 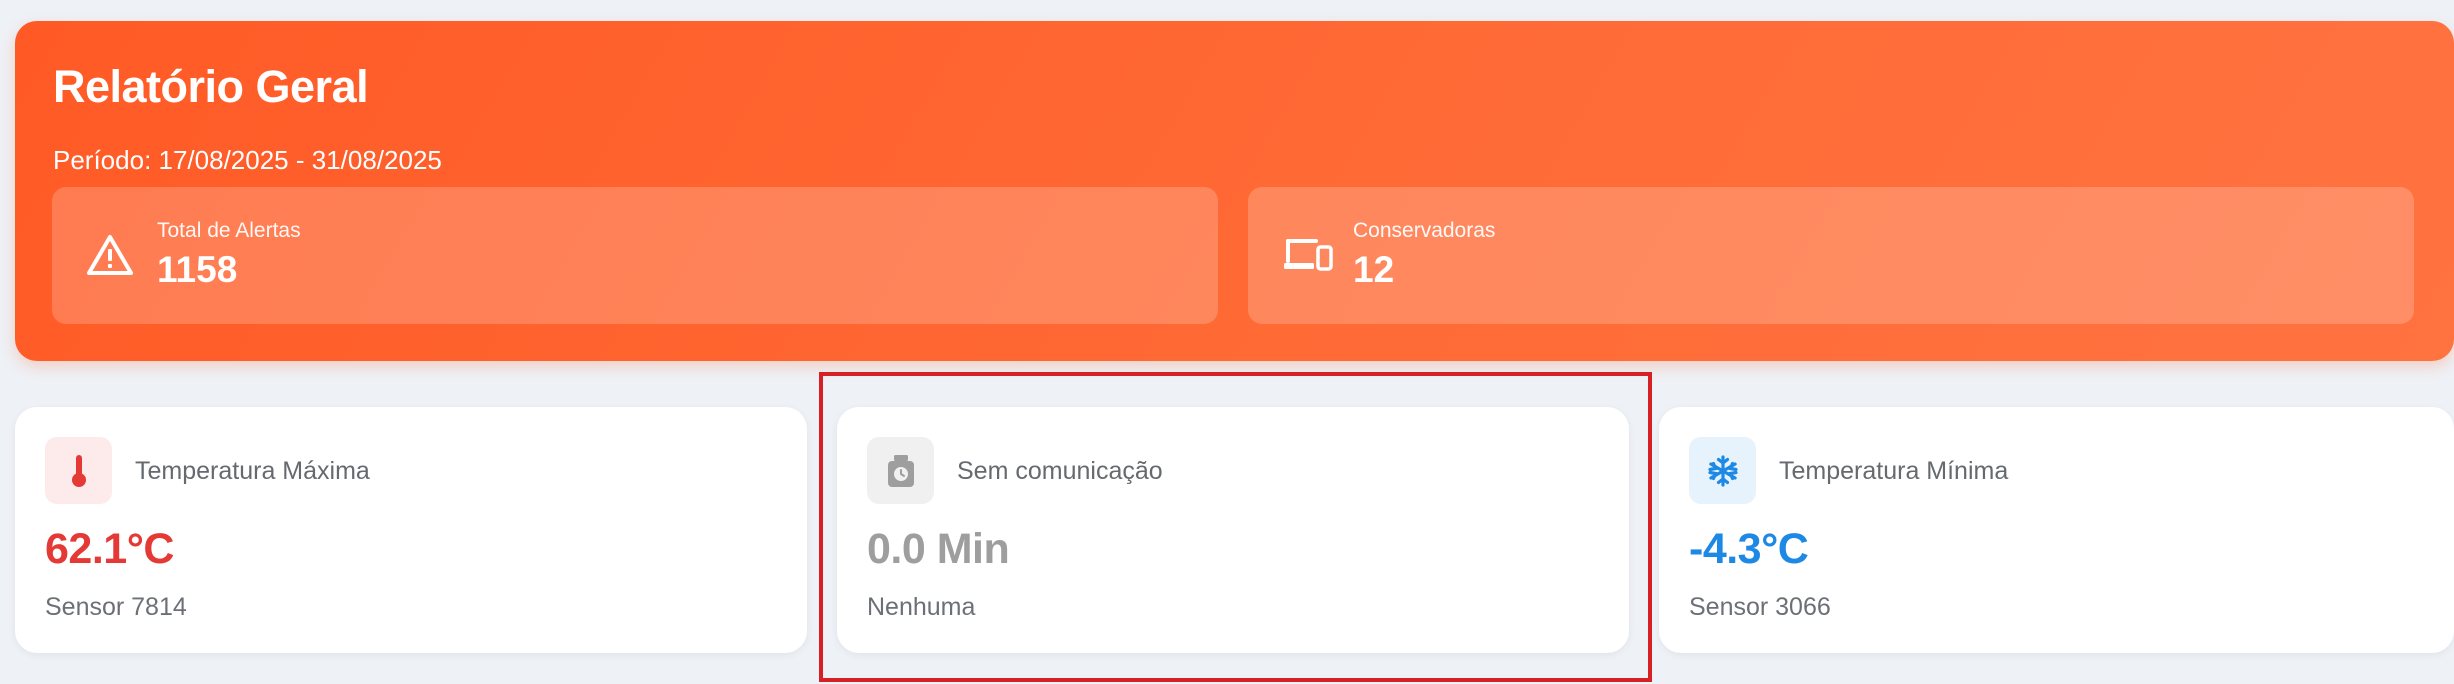 I want to click on min-temperature-value: -4.3°C, so click(x=1749, y=549).